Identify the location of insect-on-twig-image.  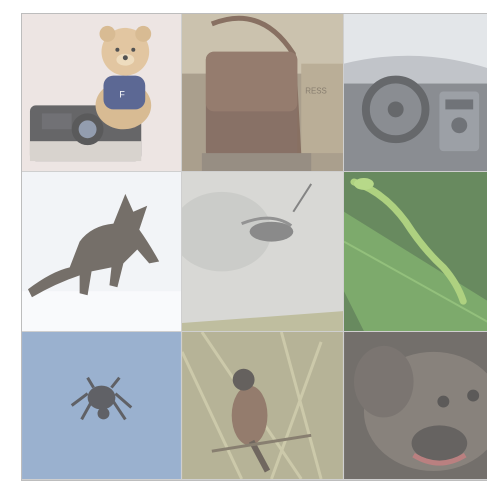
(262, 251).